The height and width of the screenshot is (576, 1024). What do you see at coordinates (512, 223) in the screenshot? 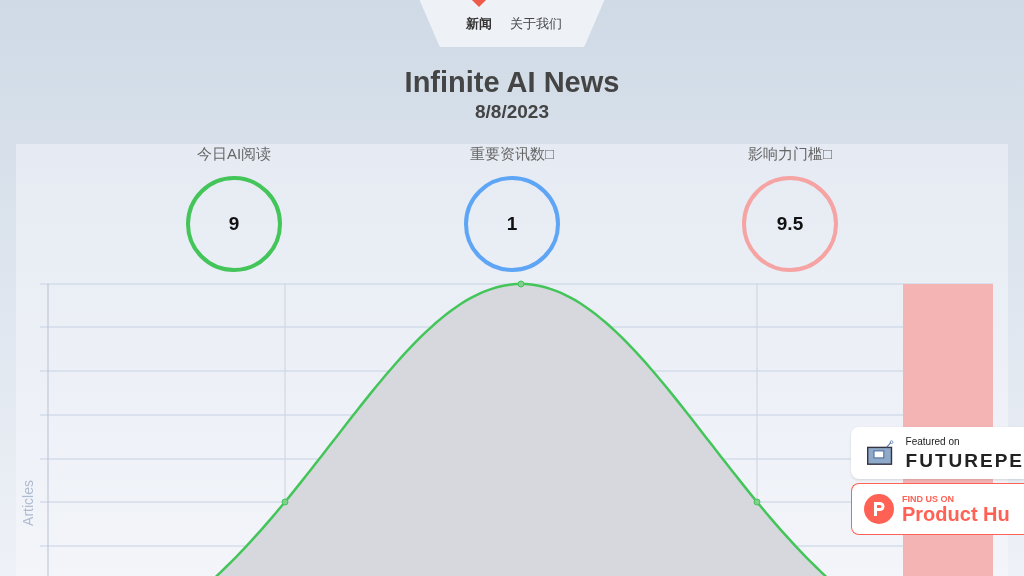
I see `stat-value: 1` at bounding box center [512, 223].